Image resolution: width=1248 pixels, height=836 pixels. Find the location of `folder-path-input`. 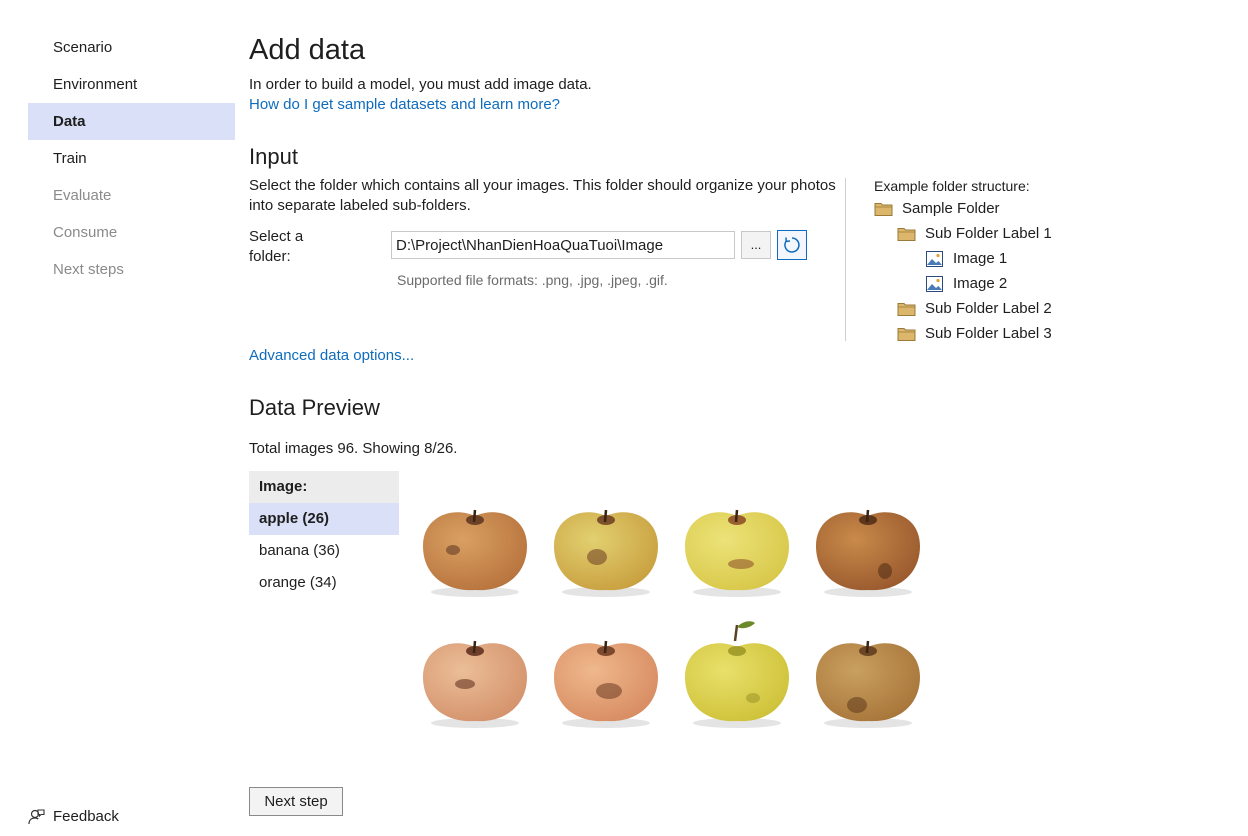

folder-path-input is located at coordinates (563, 245).